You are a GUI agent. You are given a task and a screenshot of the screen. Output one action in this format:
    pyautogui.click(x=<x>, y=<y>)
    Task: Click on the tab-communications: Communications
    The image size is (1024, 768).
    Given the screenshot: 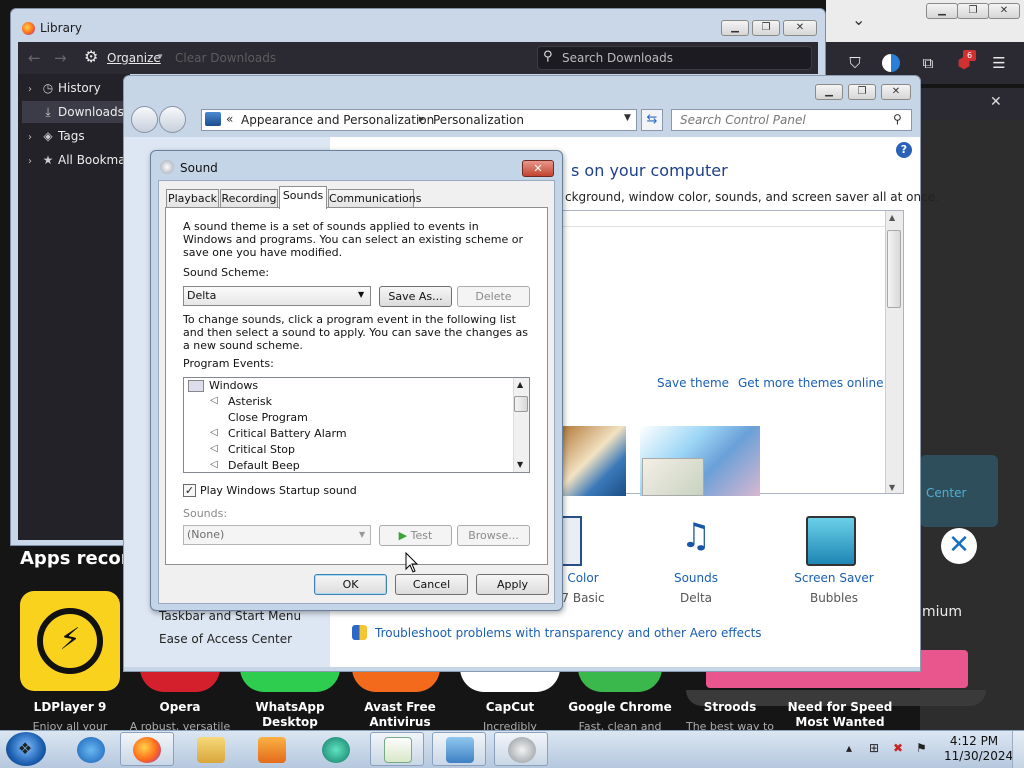 What is the action you would take?
    pyautogui.click(x=374, y=198)
    